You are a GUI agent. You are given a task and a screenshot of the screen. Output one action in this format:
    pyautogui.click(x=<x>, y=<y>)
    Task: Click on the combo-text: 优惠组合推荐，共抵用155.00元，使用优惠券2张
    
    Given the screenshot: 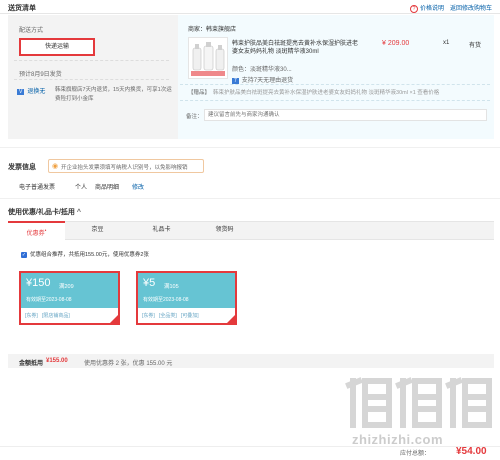 What is the action you would take?
    pyautogui.click(x=89, y=255)
    